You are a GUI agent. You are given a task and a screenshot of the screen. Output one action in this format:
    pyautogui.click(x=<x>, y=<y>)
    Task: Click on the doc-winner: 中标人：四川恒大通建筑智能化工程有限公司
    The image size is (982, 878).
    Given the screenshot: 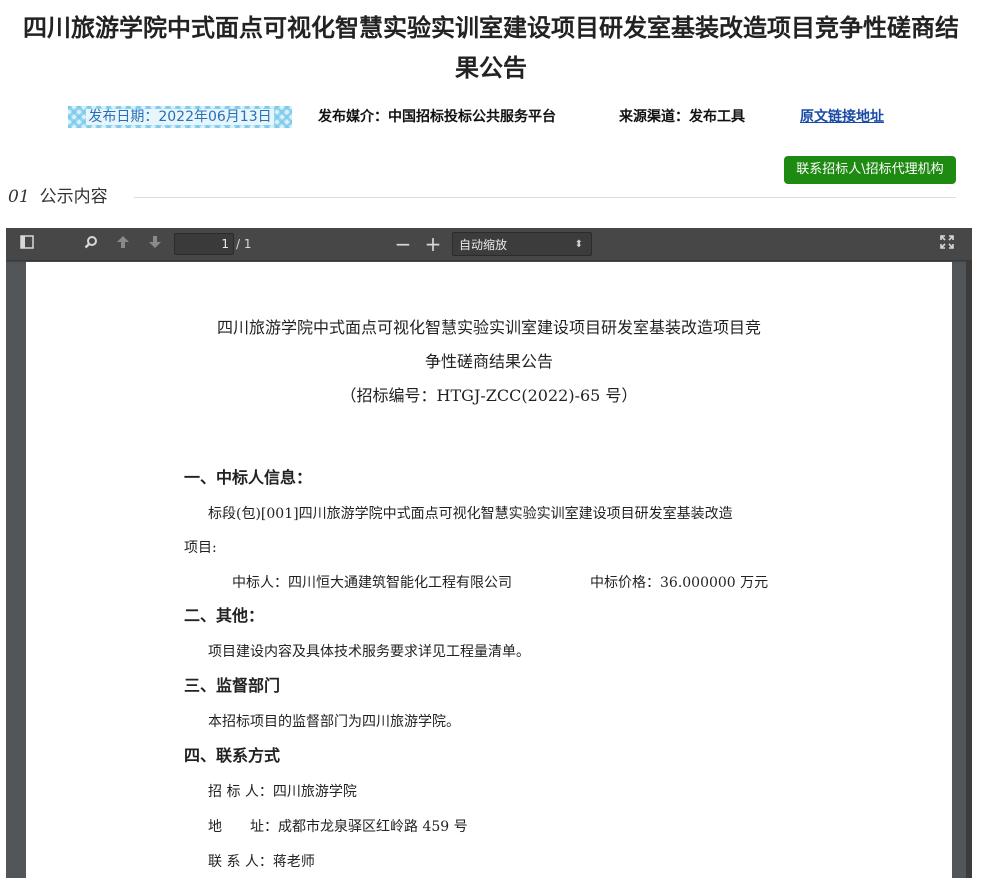 What is the action you would take?
    pyautogui.click(x=372, y=583)
    